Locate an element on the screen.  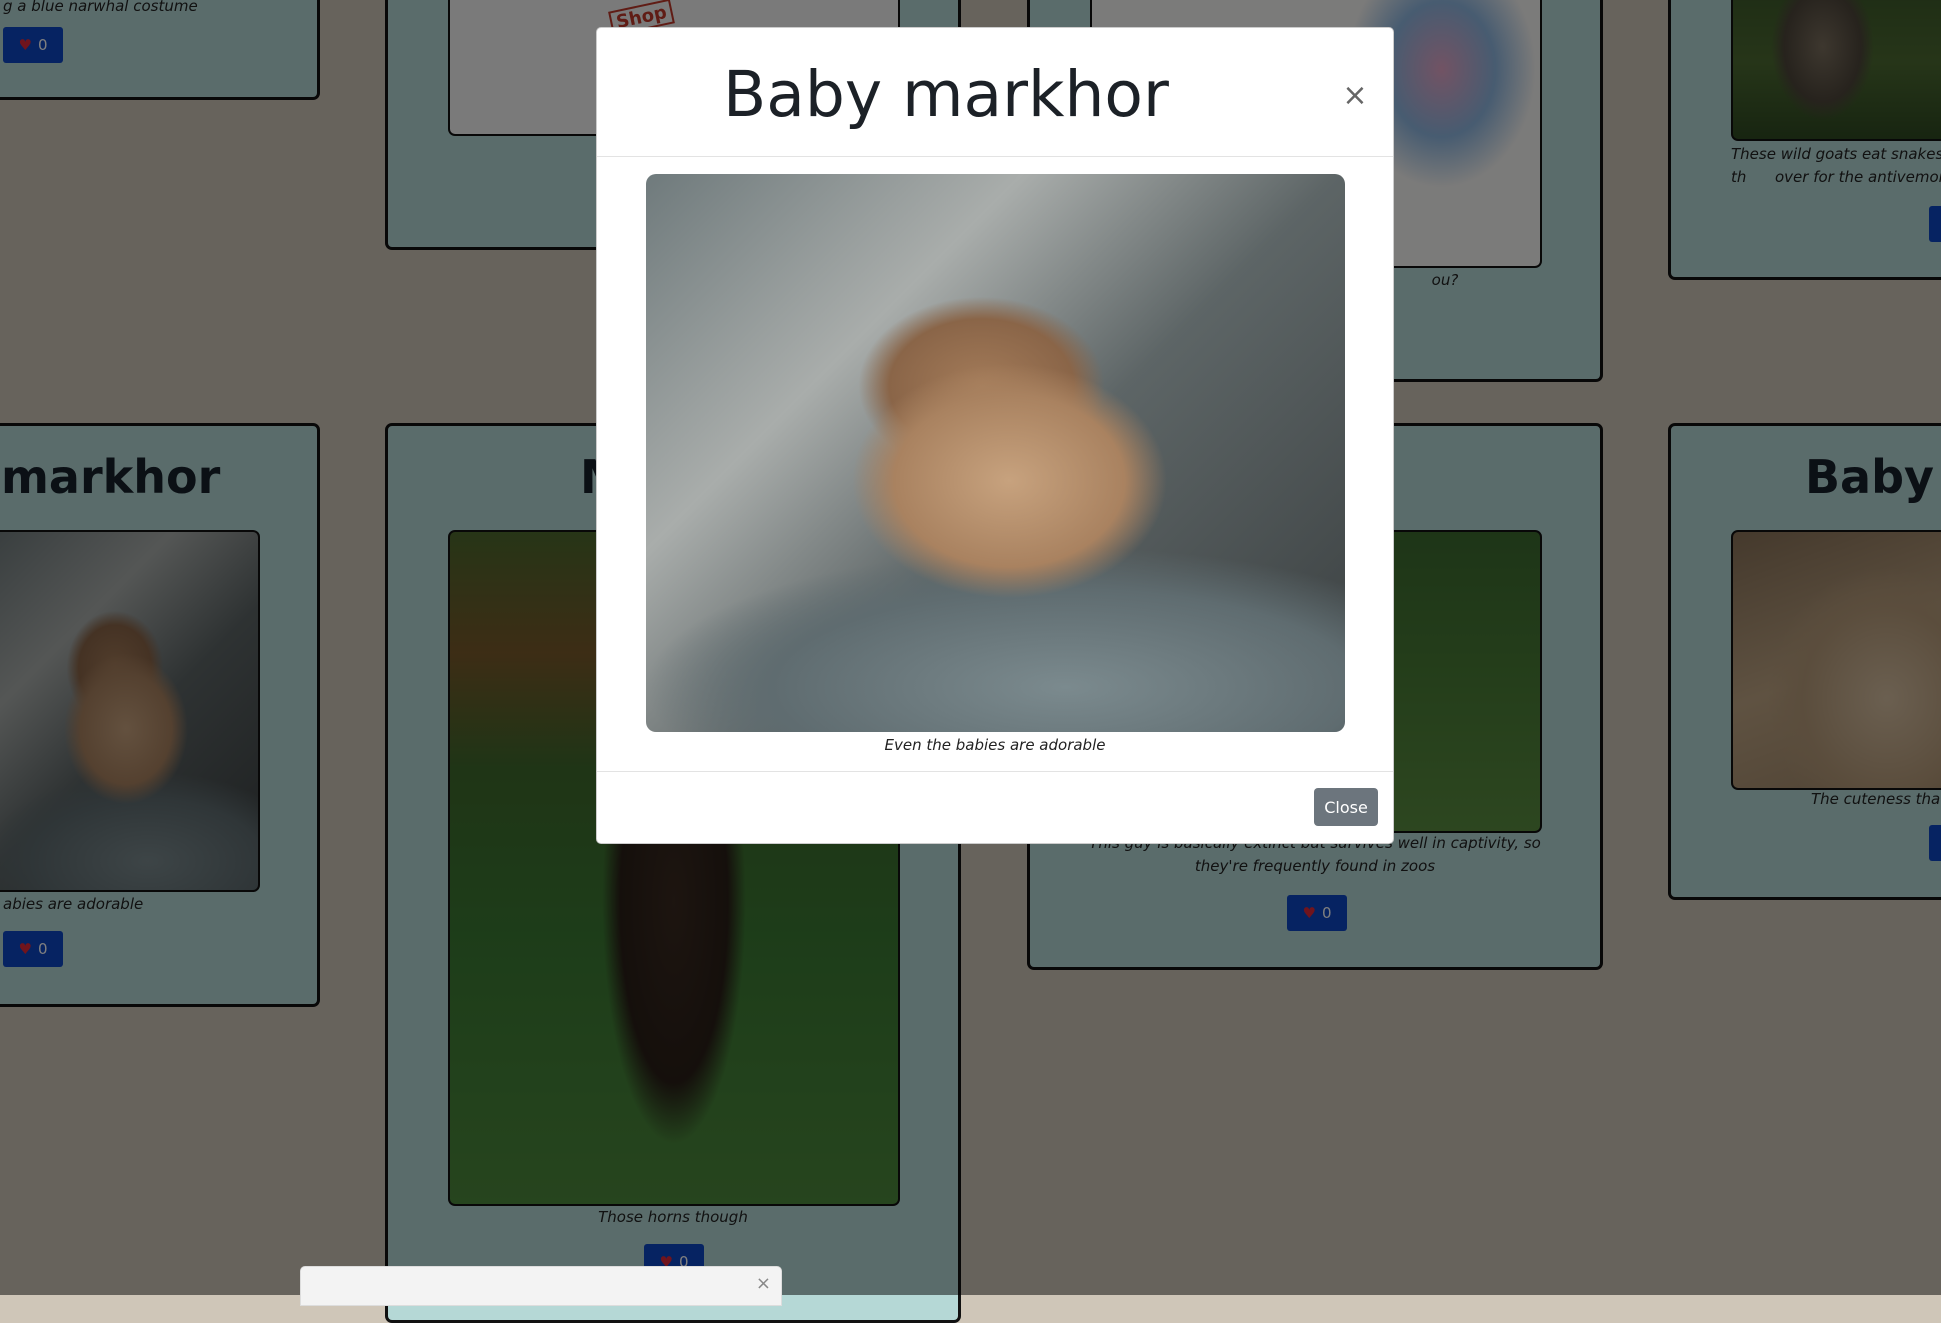
modal-header: Baby markhor × is located at coordinates (995, 92).